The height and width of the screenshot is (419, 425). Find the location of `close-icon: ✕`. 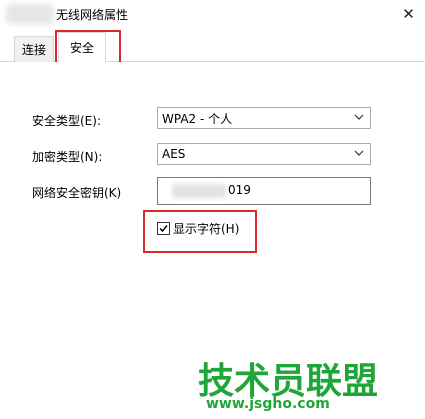

close-icon: ✕ is located at coordinates (408, 14).